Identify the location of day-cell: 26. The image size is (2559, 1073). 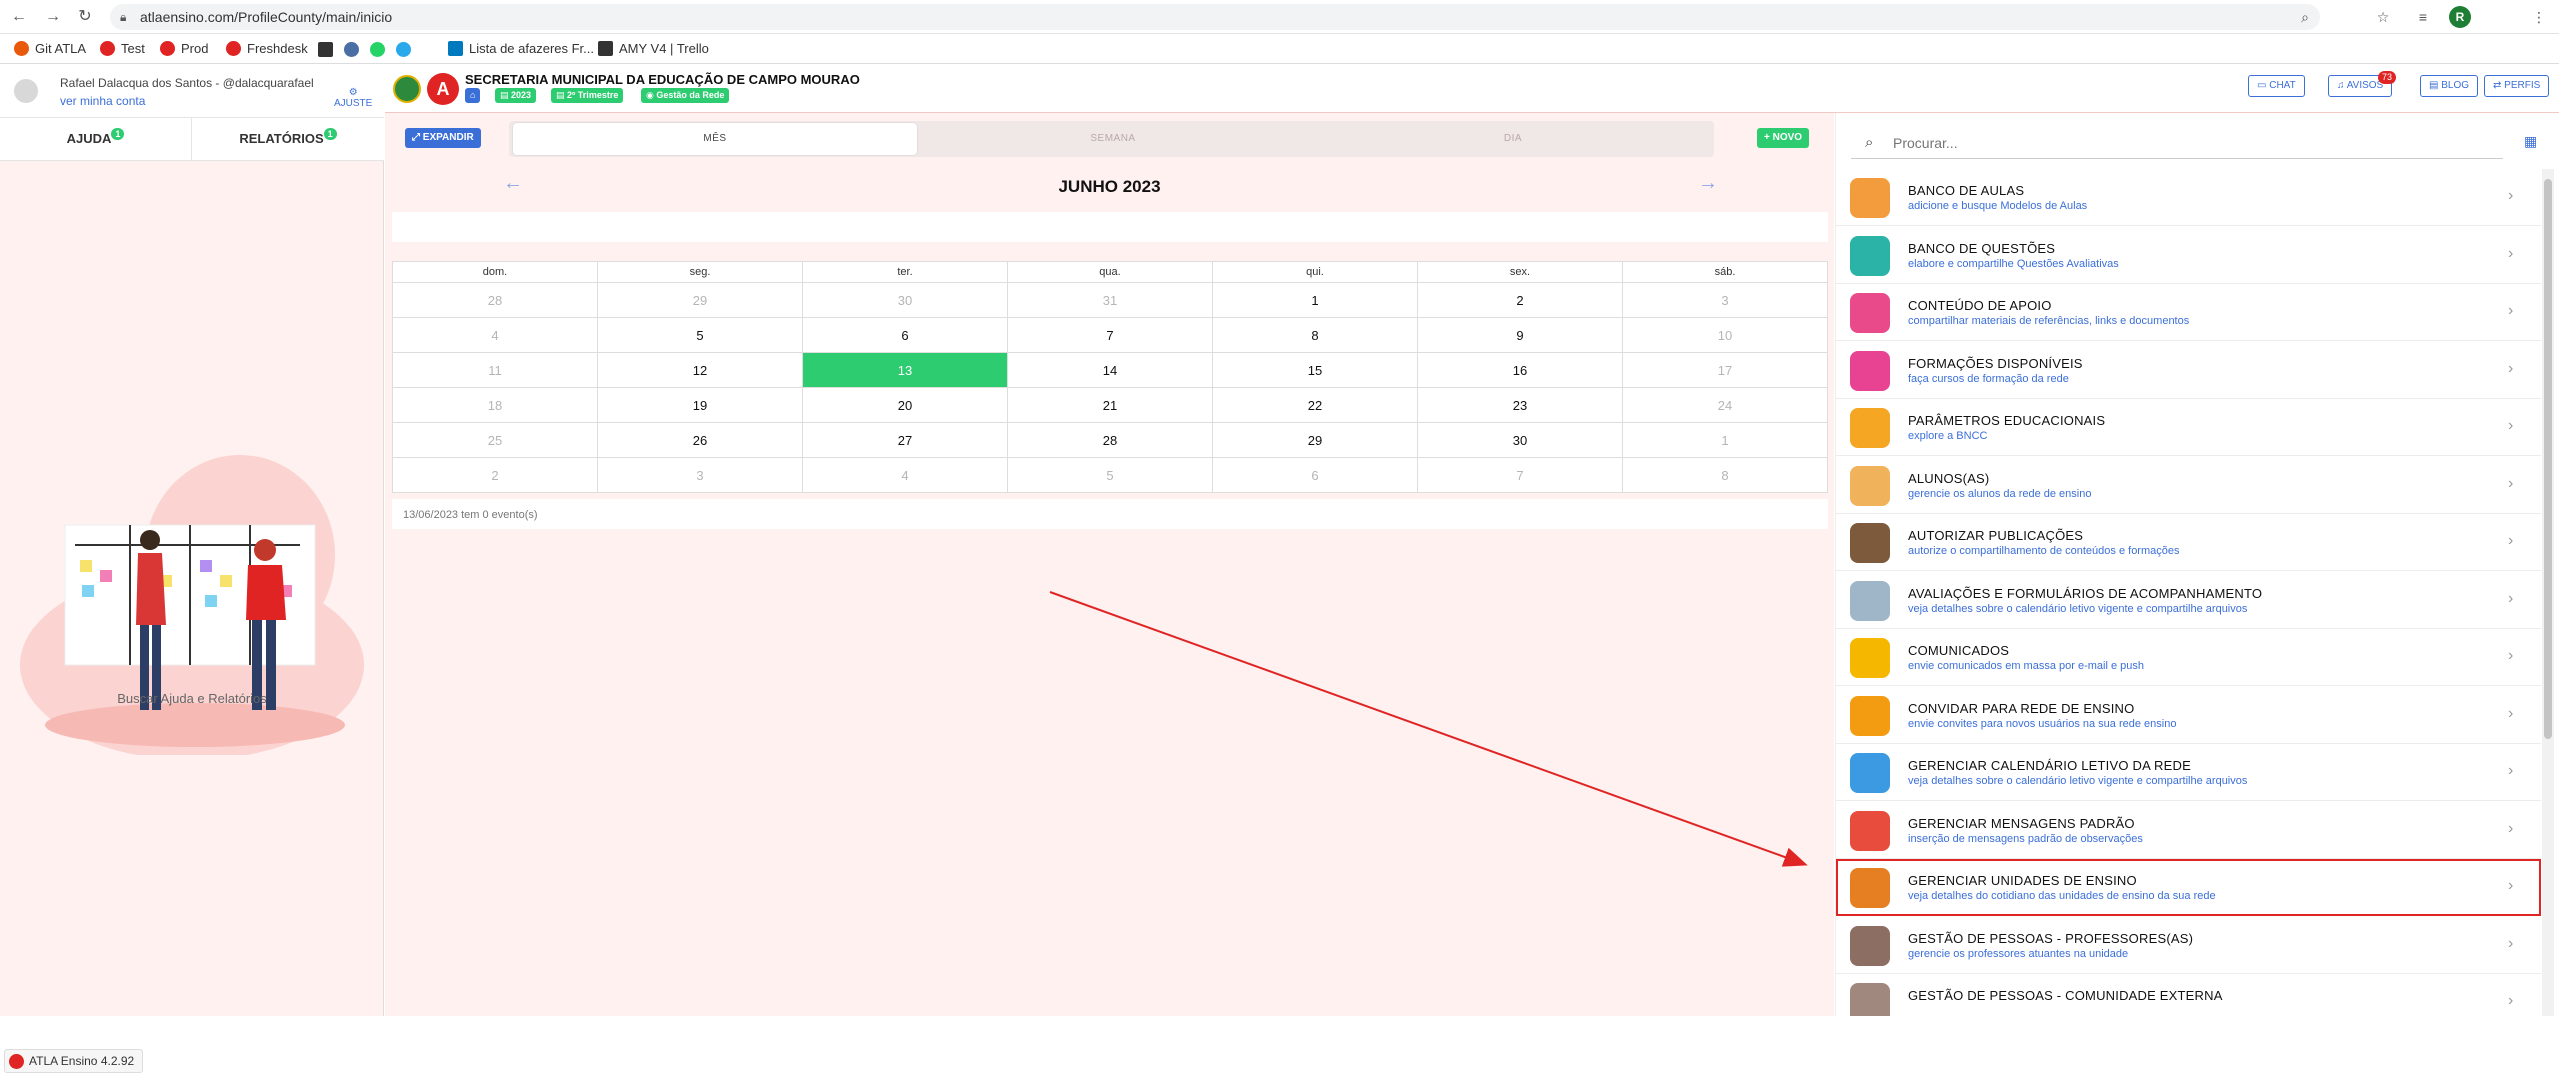
(700, 440).